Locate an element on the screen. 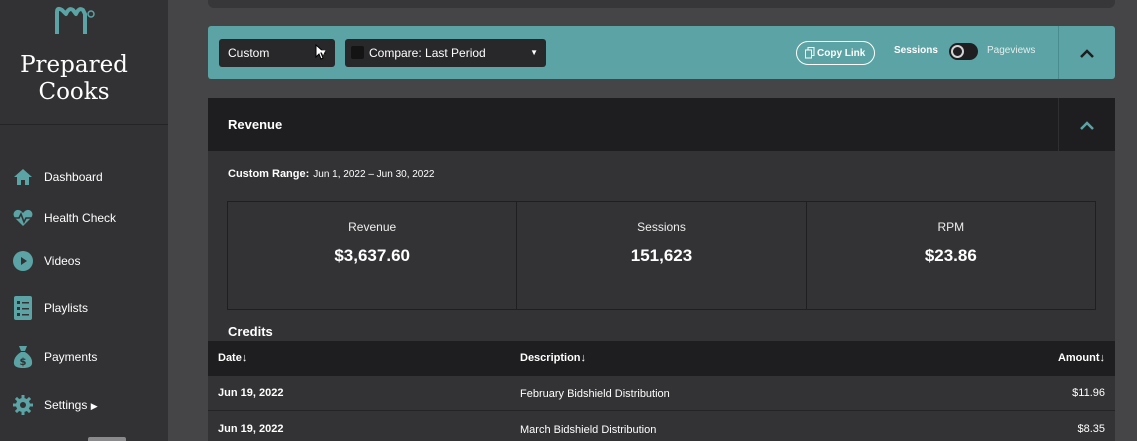 Image resolution: width=1137 pixels, height=441 pixels. caret-right-icon: ▶ is located at coordinates (94, 406).